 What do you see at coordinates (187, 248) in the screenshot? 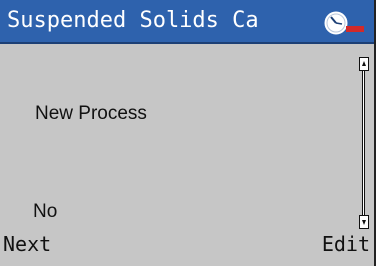
I see `softkey-bar: Next Edit` at bounding box center [187, 248].